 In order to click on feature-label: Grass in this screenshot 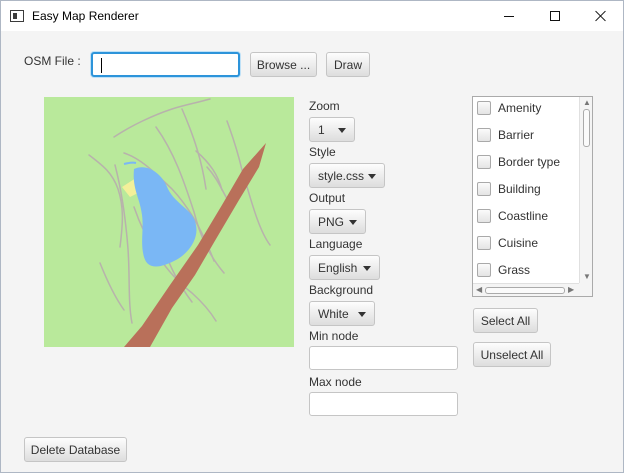, I will do `click(514, 269)`.